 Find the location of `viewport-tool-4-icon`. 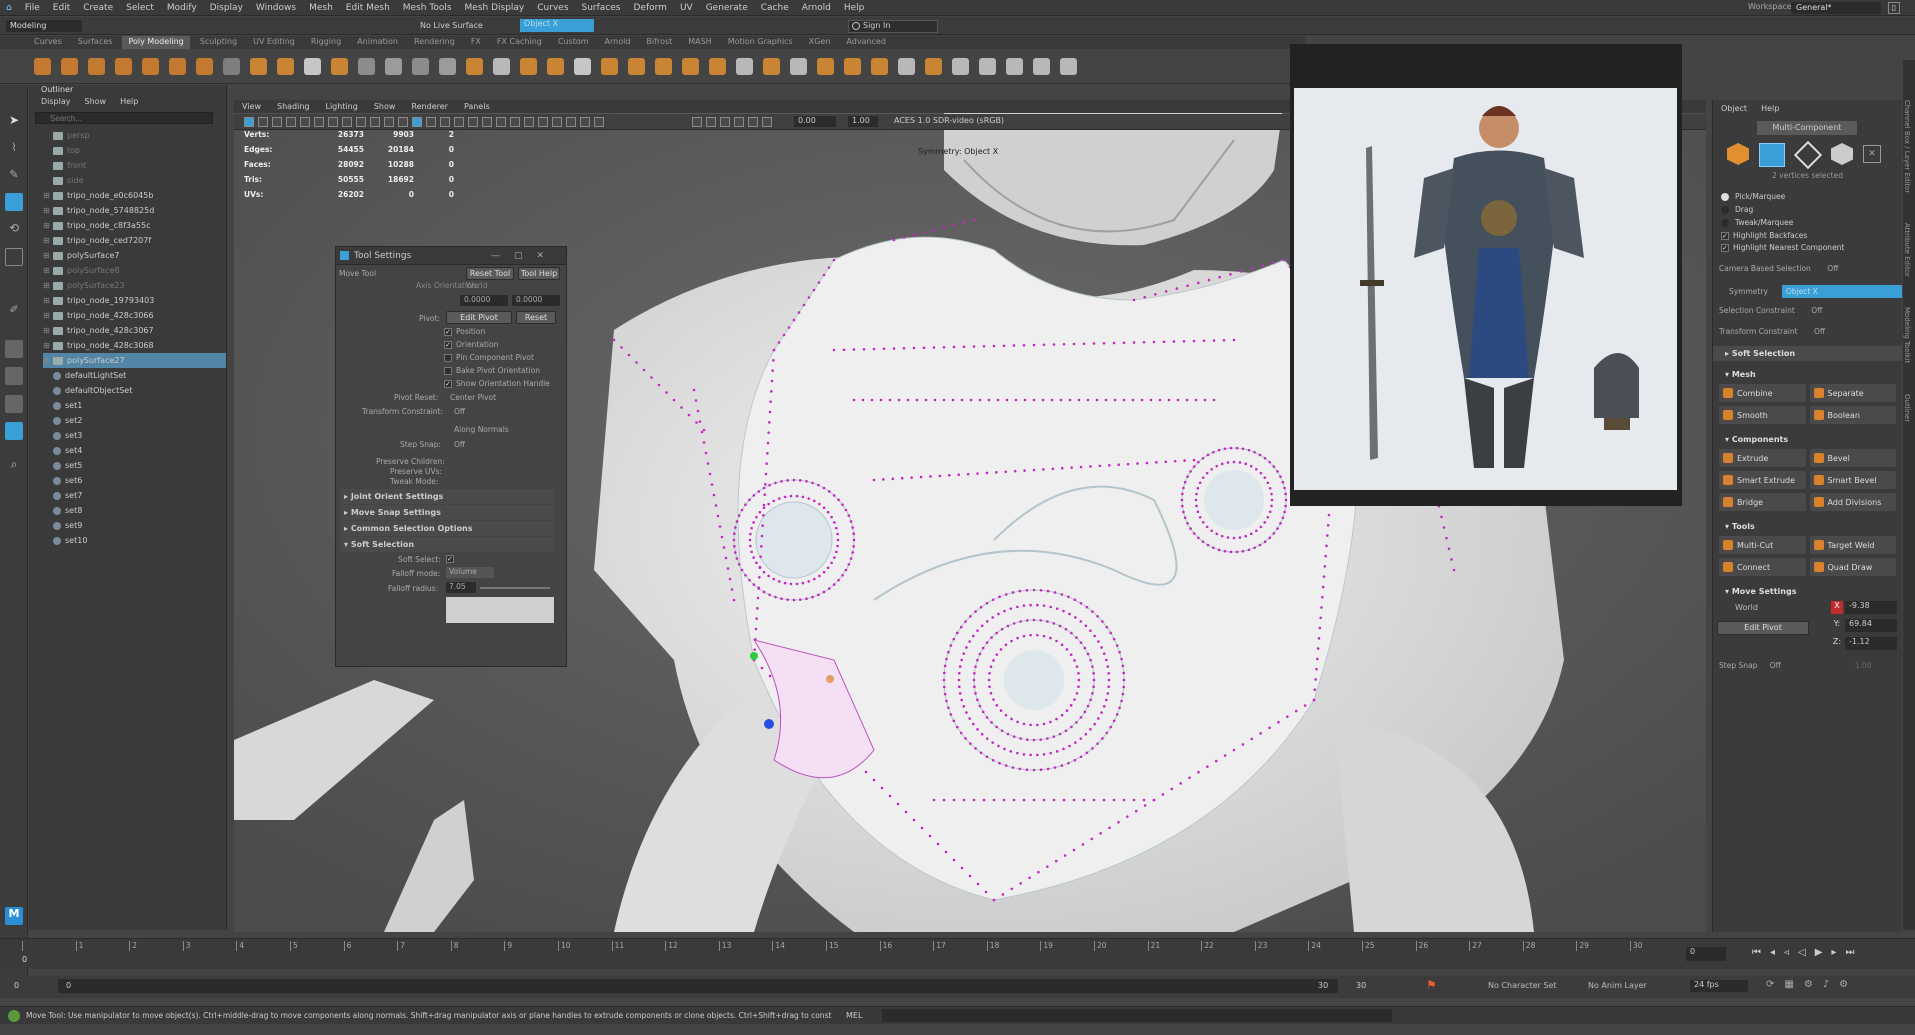

viewport-tool-4-icon is located at coordinates (291, 122).